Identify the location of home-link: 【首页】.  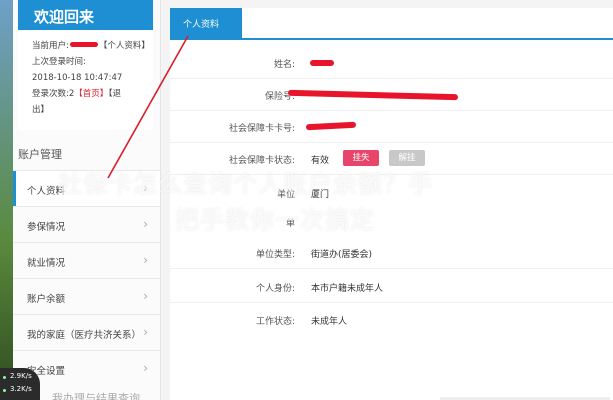
(91, 94).